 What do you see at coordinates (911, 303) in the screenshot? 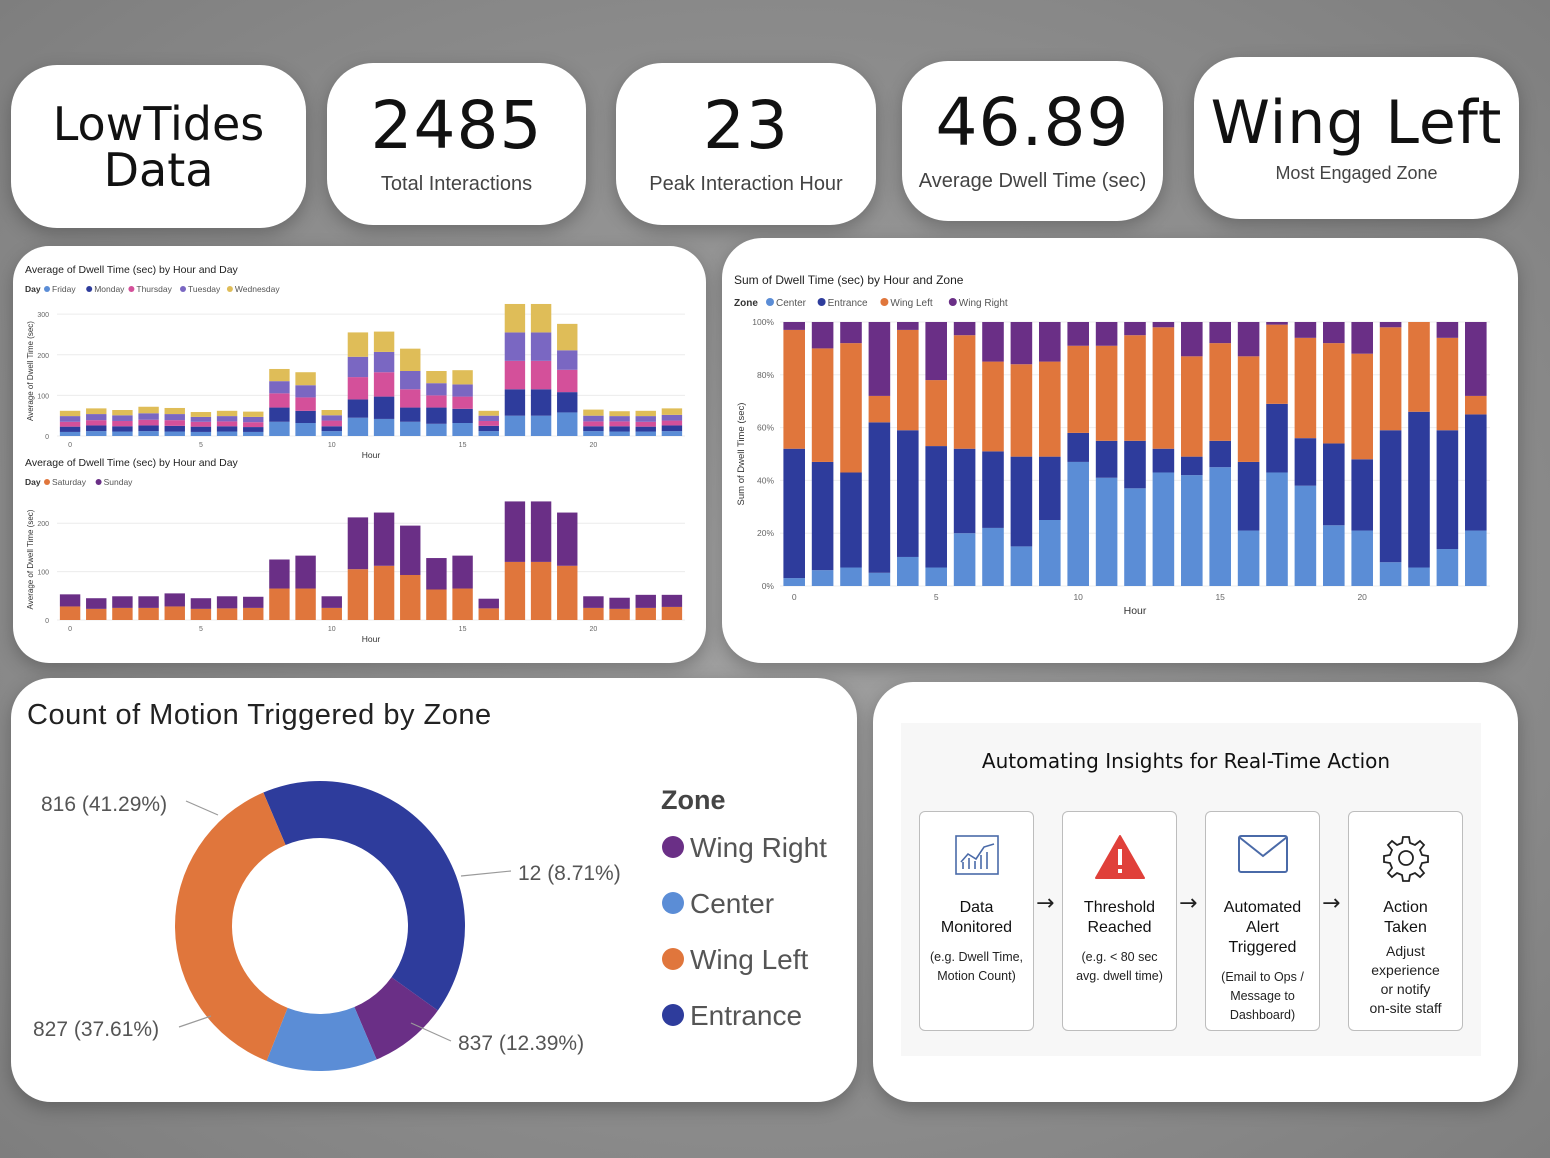
I see `legend-label: Wing Left` at bounding box center [911, 303].